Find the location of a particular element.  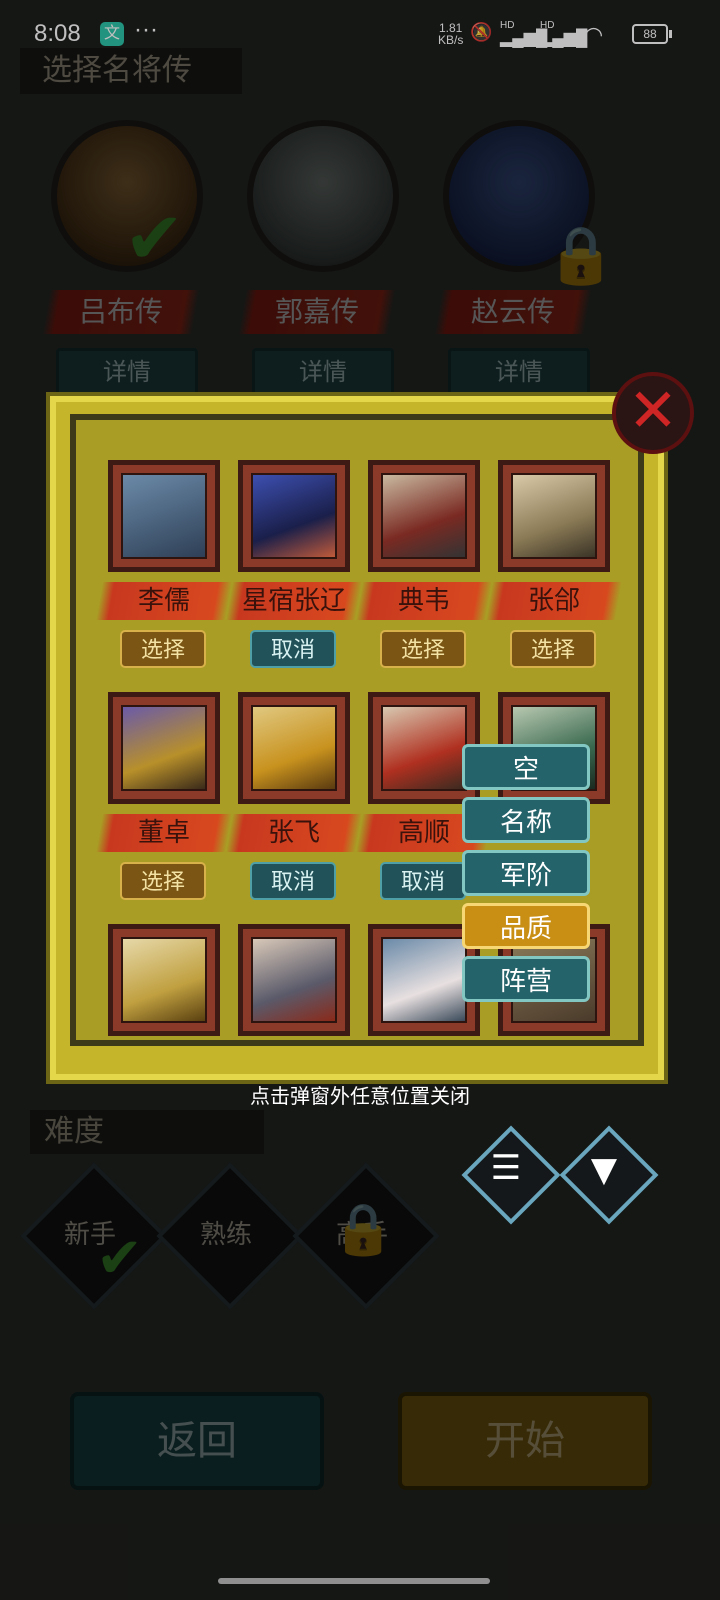

sort-option-rank: 军阶 is located at coordinates (526, 873).